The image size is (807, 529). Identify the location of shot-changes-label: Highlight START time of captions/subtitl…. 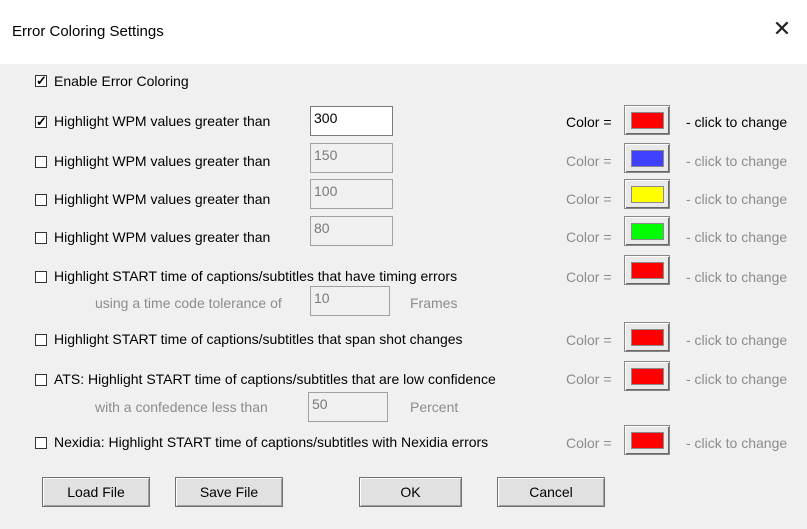
(258, 339).